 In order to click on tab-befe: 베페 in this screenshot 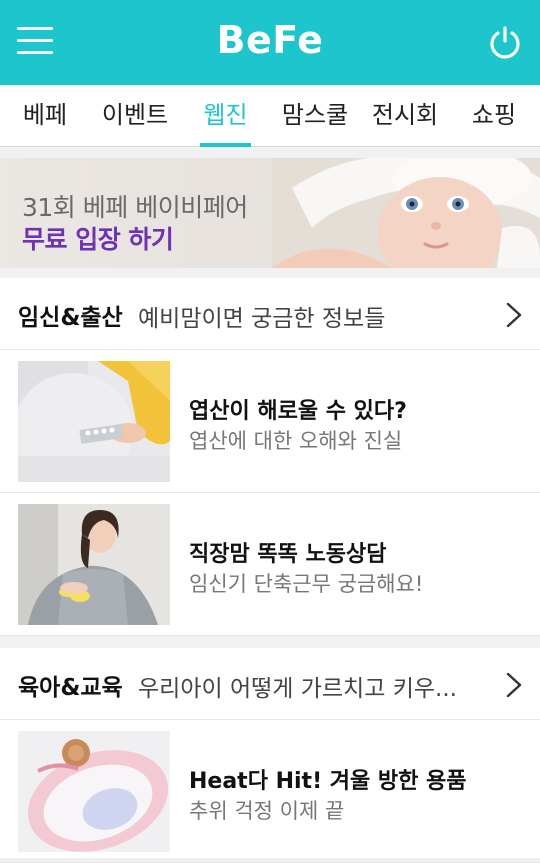, I will do `click(45, 116)`.